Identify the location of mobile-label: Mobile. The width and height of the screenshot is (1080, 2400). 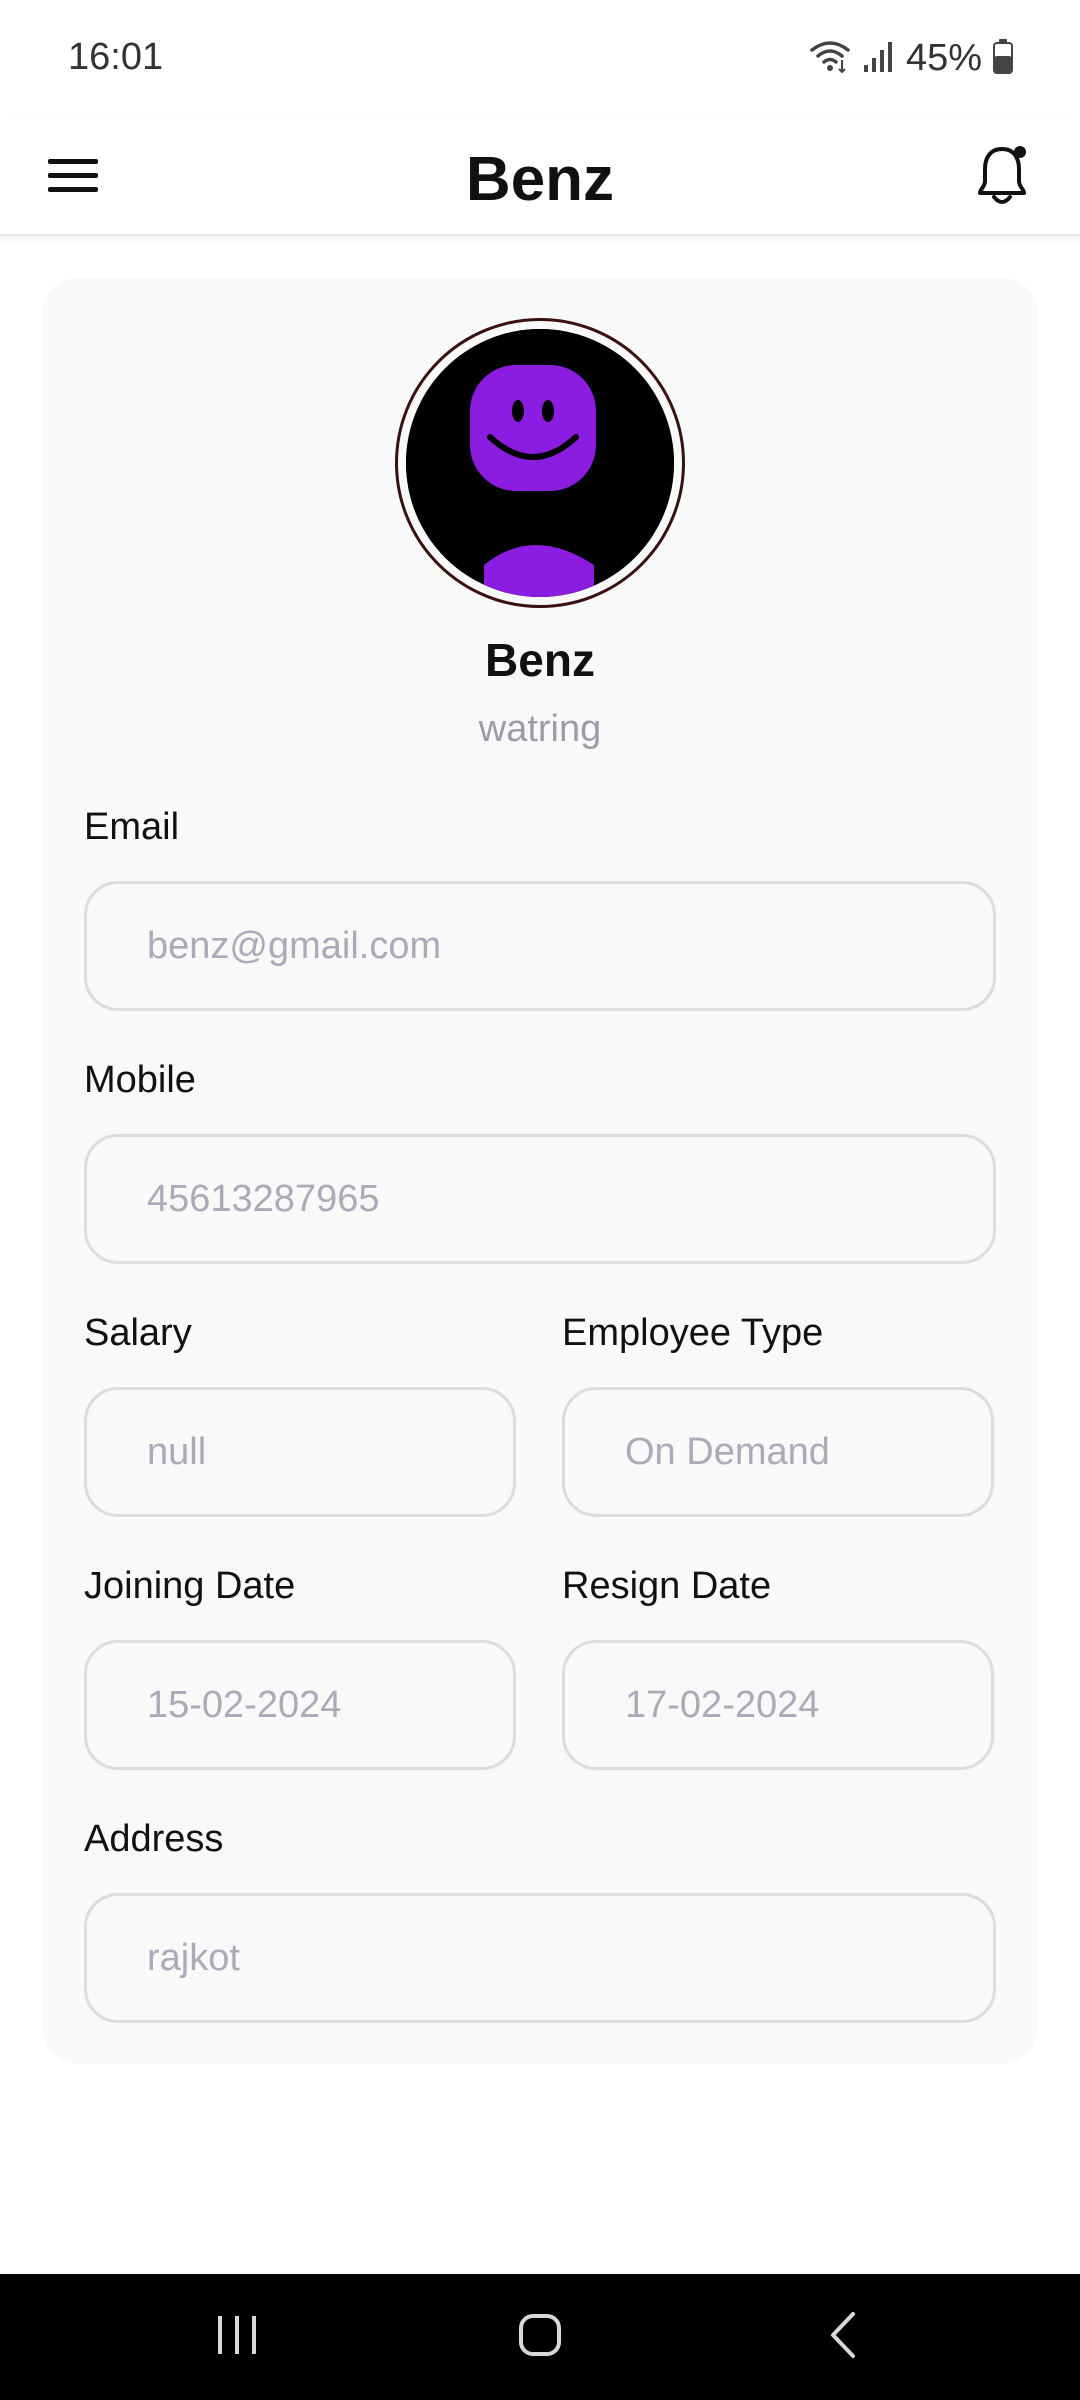
(140, 1080).